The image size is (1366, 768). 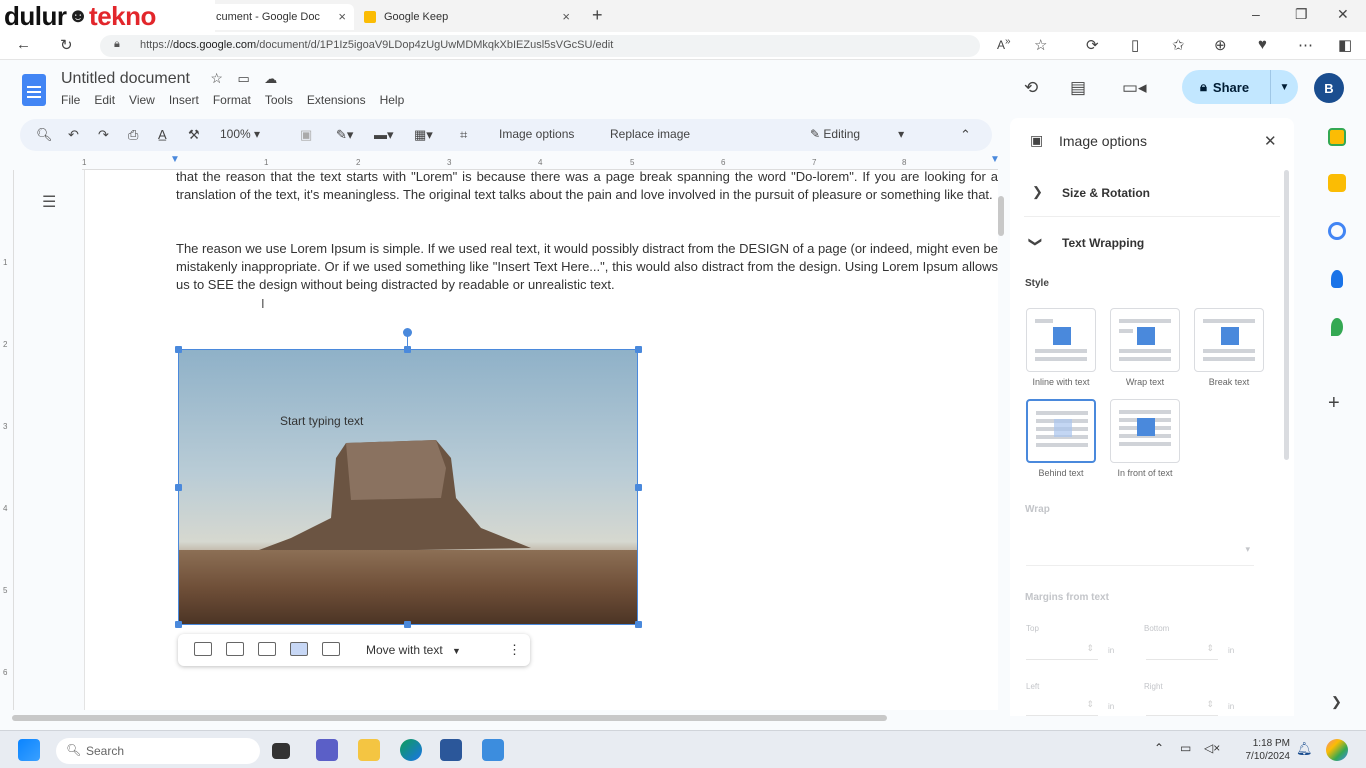 What do you see at coordinates (1229, 340) in the screenshot?
I see `style-break-text` at bounding box center [1229, 340].